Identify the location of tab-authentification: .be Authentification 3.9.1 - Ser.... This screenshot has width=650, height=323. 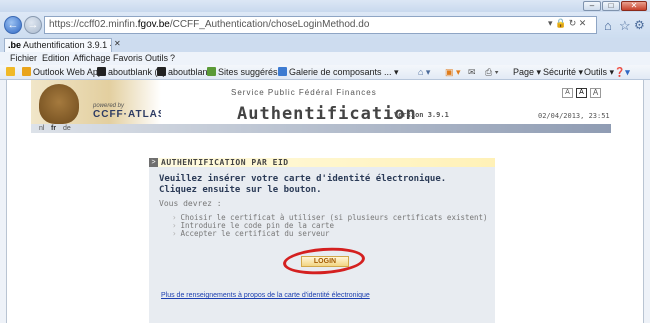
(58, 45).